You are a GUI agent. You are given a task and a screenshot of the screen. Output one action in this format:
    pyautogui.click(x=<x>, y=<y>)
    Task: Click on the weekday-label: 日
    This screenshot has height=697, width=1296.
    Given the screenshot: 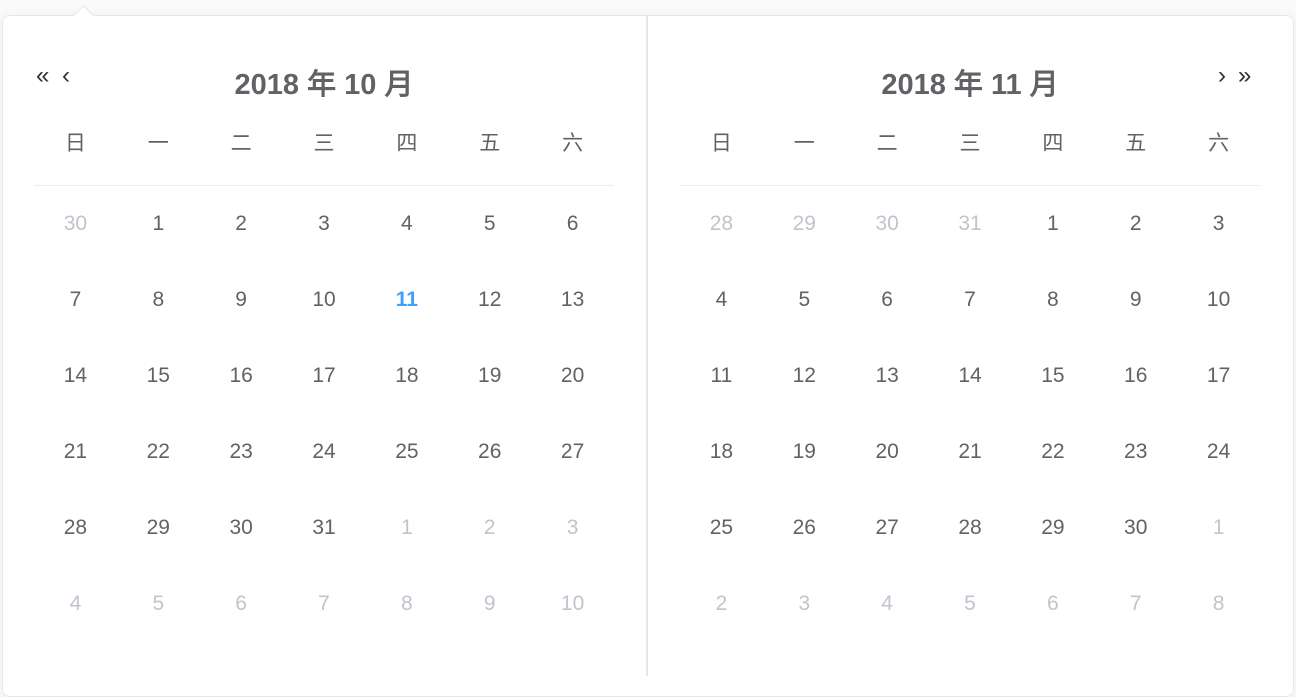 What is the action you would take?
    pyautogui.click(x=721, y=143)
    